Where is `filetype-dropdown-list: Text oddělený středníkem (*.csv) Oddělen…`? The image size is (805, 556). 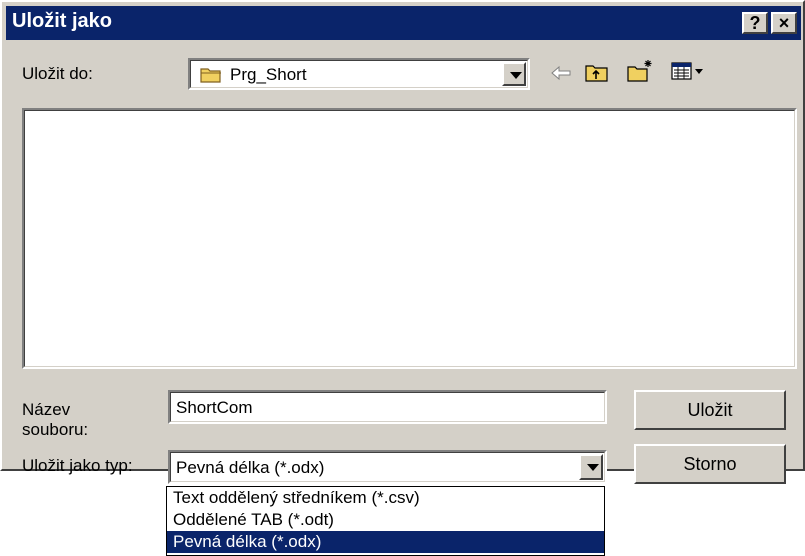
filetype-dropdown-list: Text oddělený středníkem (*.csv) Oddělen… is located at coordinates (385, 521).